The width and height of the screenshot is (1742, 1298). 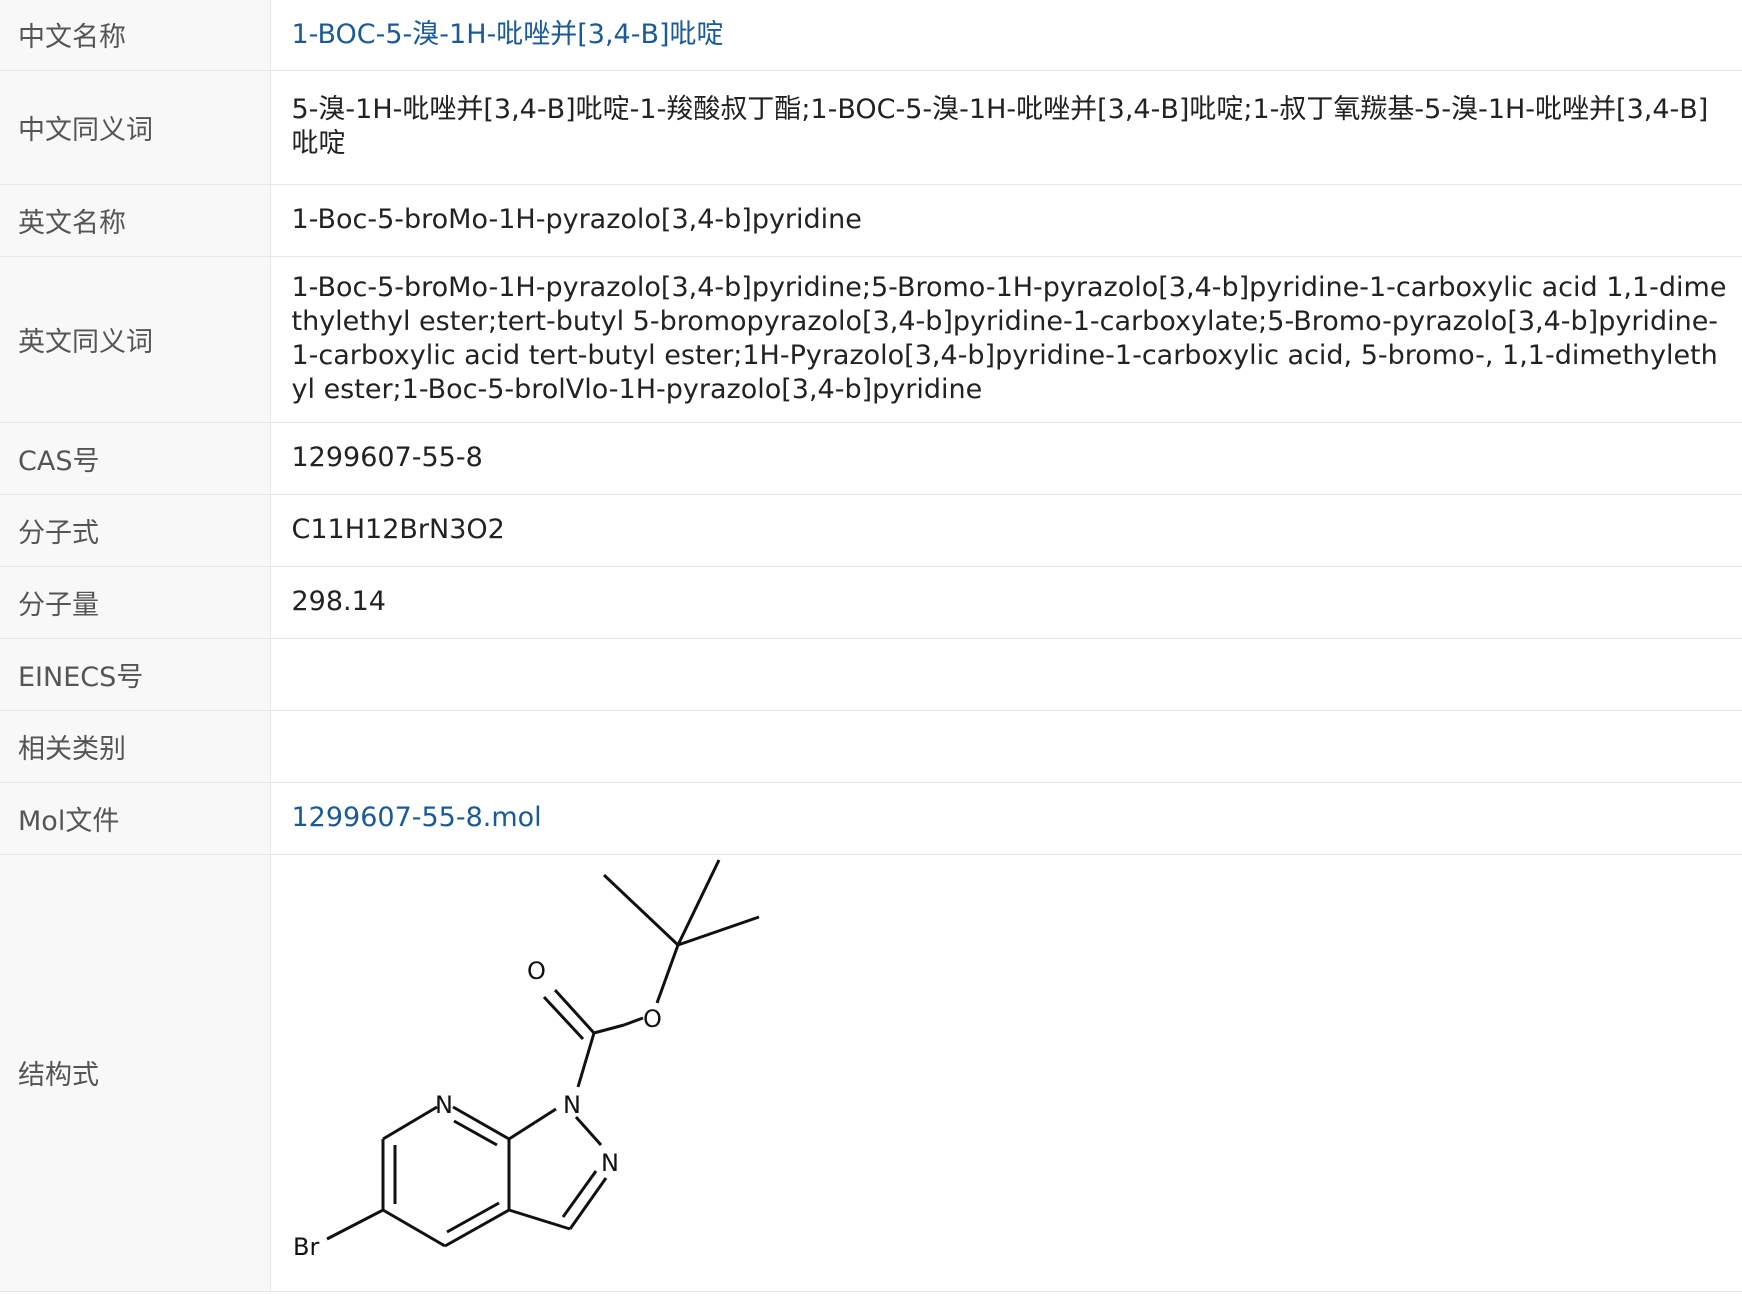 I want to click on atom-label-br: Br, so click(x=306, y=1247).